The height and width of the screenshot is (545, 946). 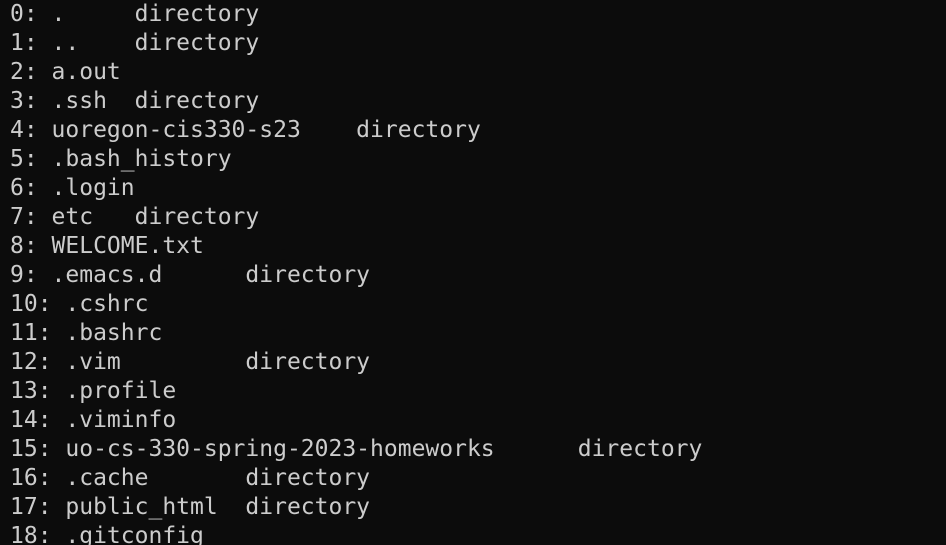 I want to click on terminal-line: 5: .bash_history, so click(x=121, y=159).